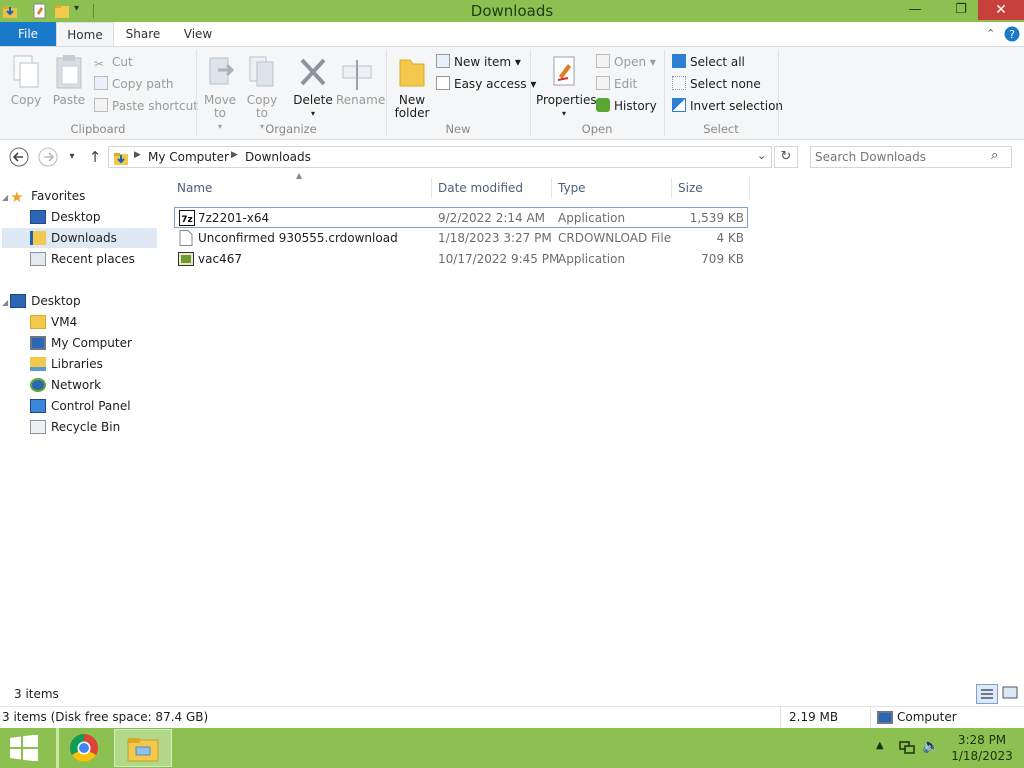 The image size is (1024, 768). I want to click on easy-access-button: Easy access ▾, so click(486, 84).